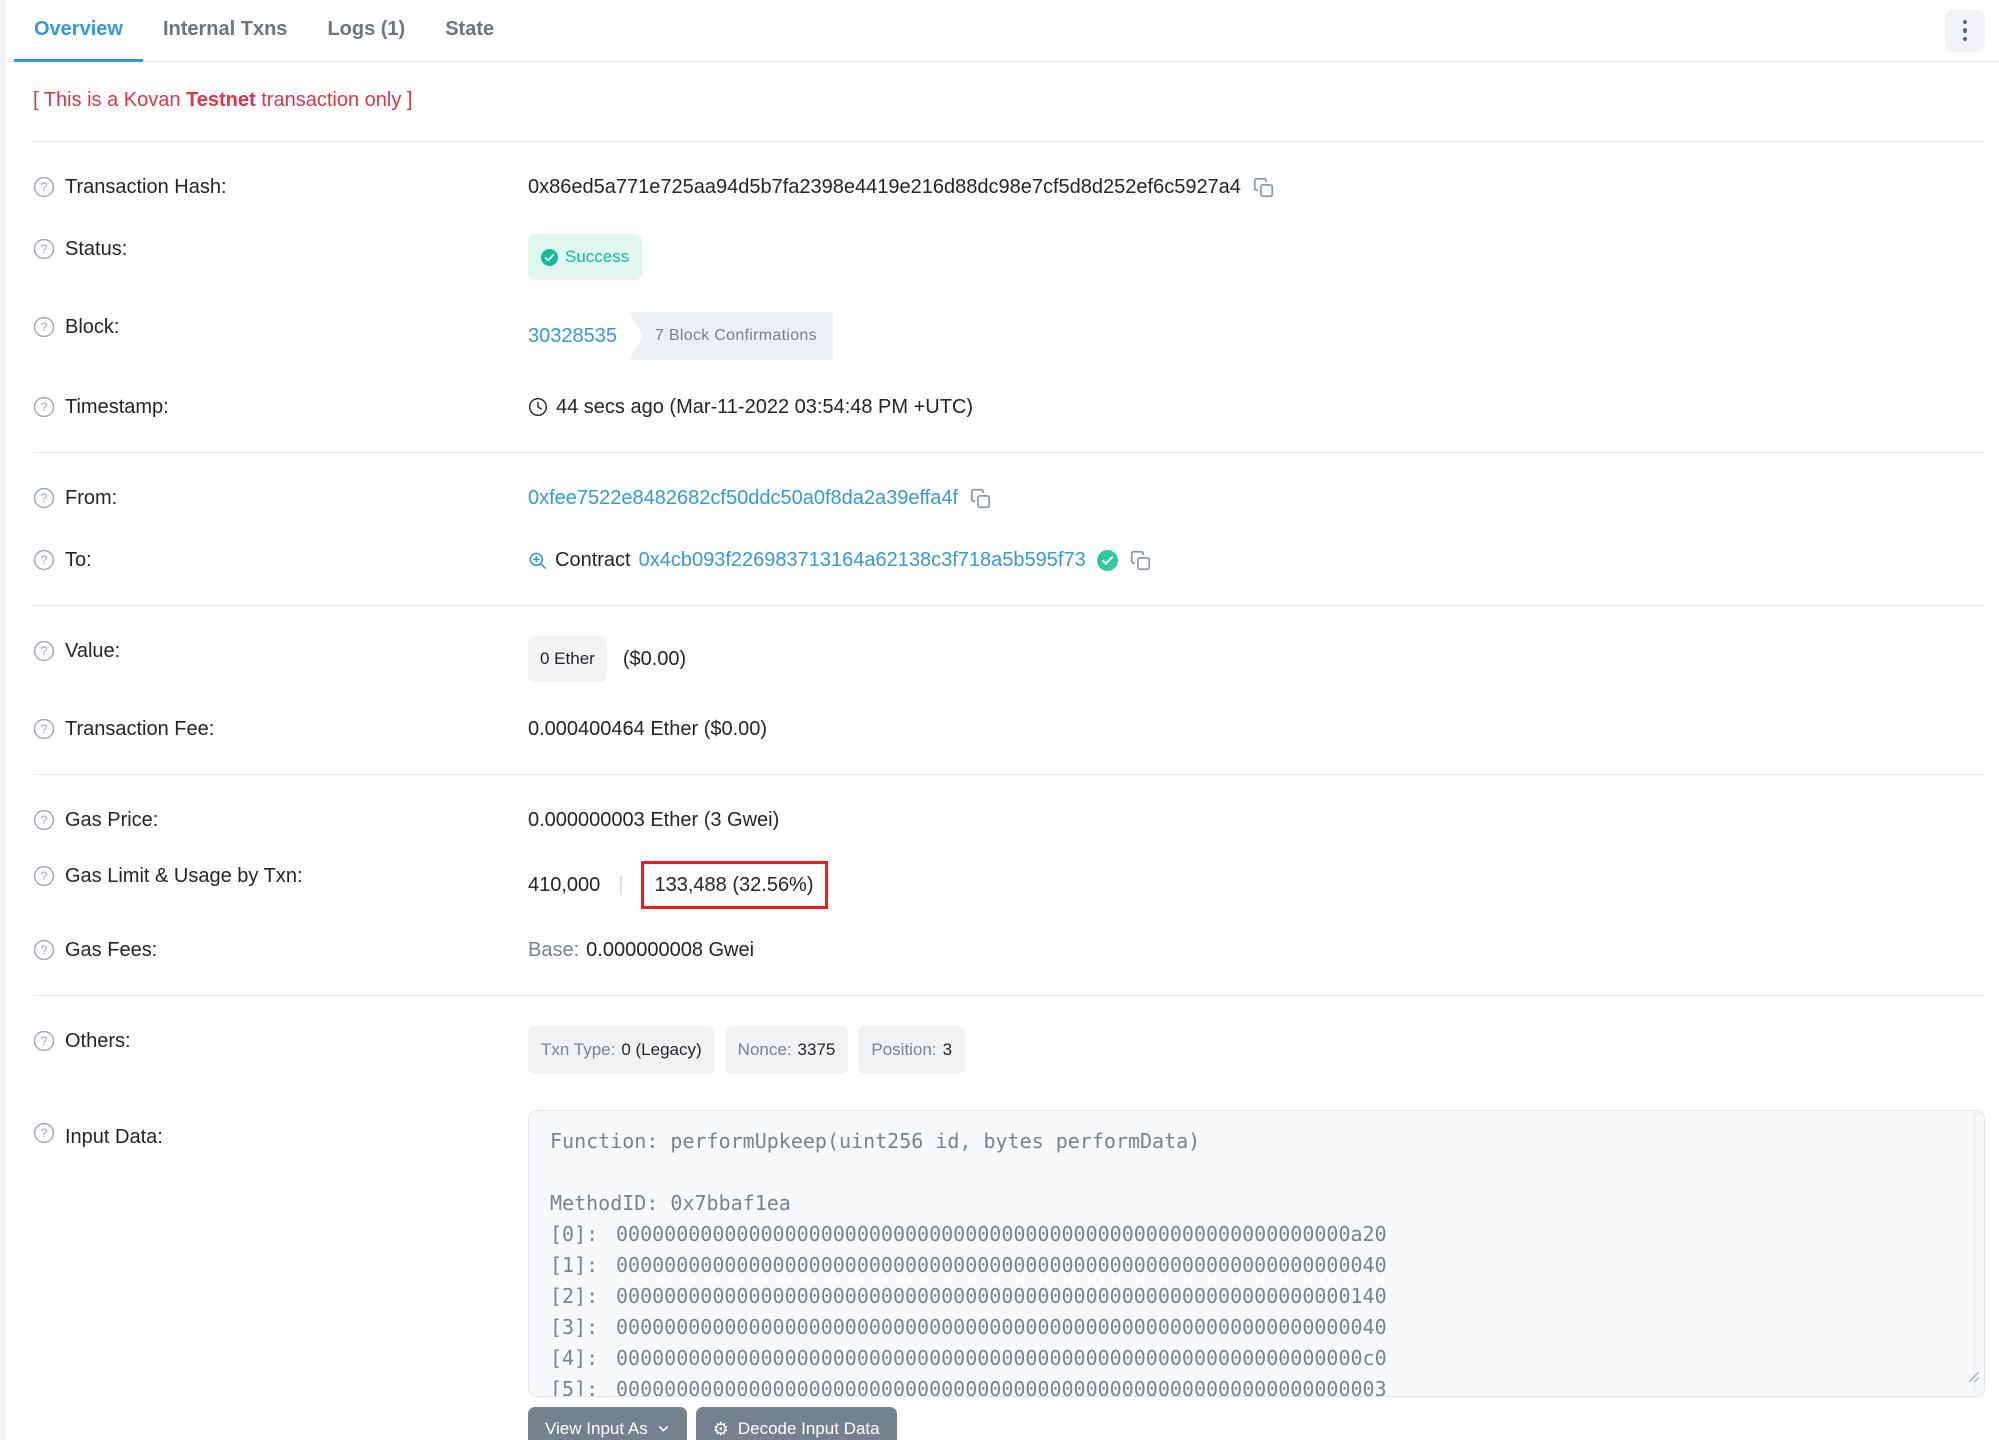 The image size is (1999, 1440). What do you see at coordinates (537, 560) in the screenshot?
I see `magnifier-plus-icon` at bounding box center [537, 560].